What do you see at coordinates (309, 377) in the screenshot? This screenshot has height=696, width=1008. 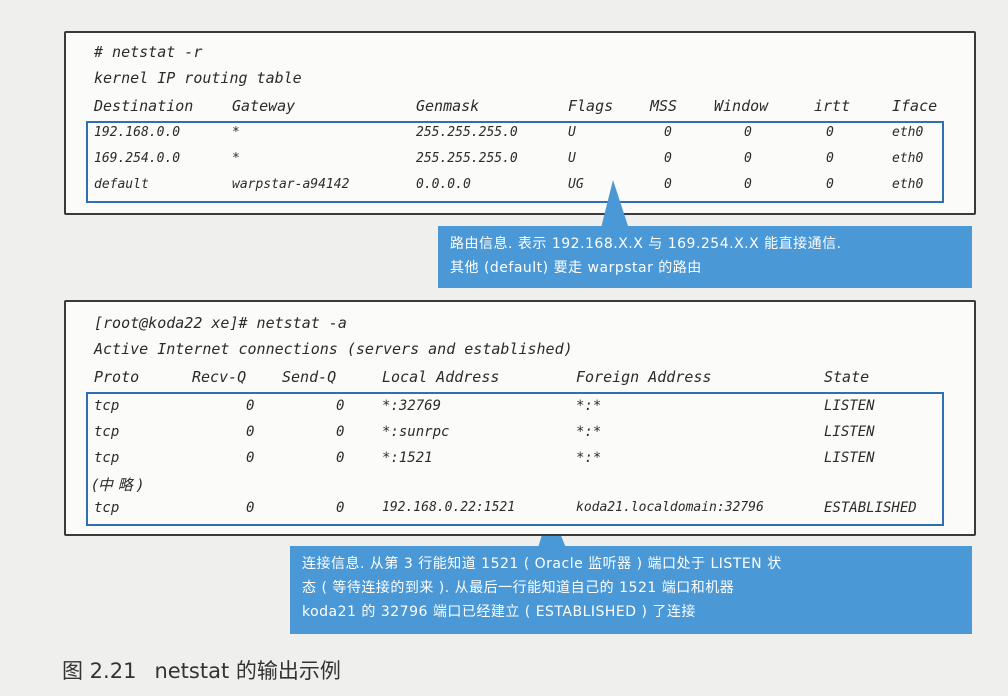 I see `connections-header-sendq: Send-Q` at bounding box center [309, 377].